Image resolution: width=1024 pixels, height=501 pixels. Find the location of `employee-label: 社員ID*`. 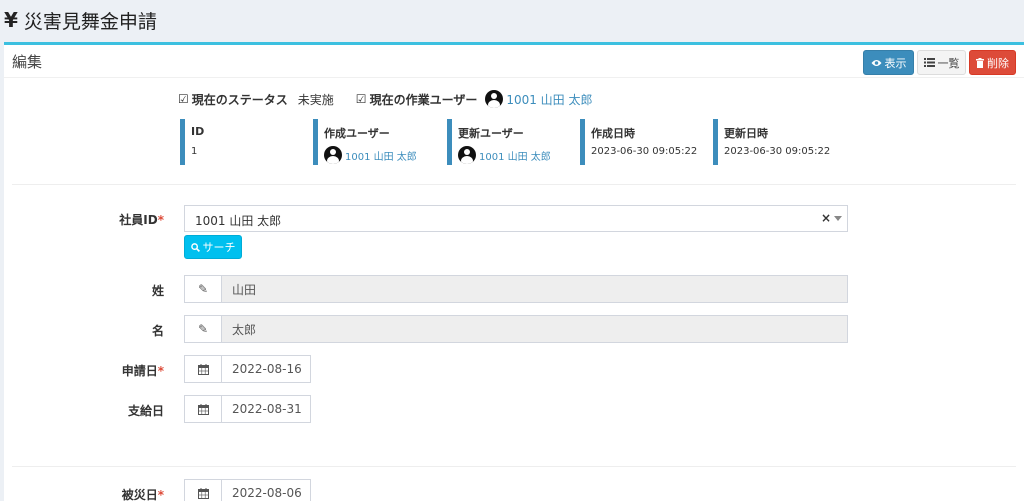

employee-label: 社員ID* is located at coordinates (141, 220).